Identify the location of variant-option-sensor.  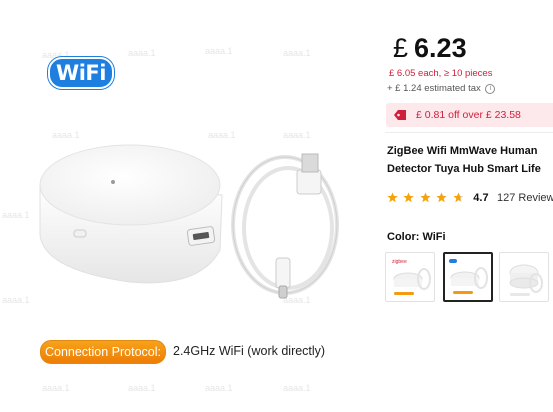
(524, 277).